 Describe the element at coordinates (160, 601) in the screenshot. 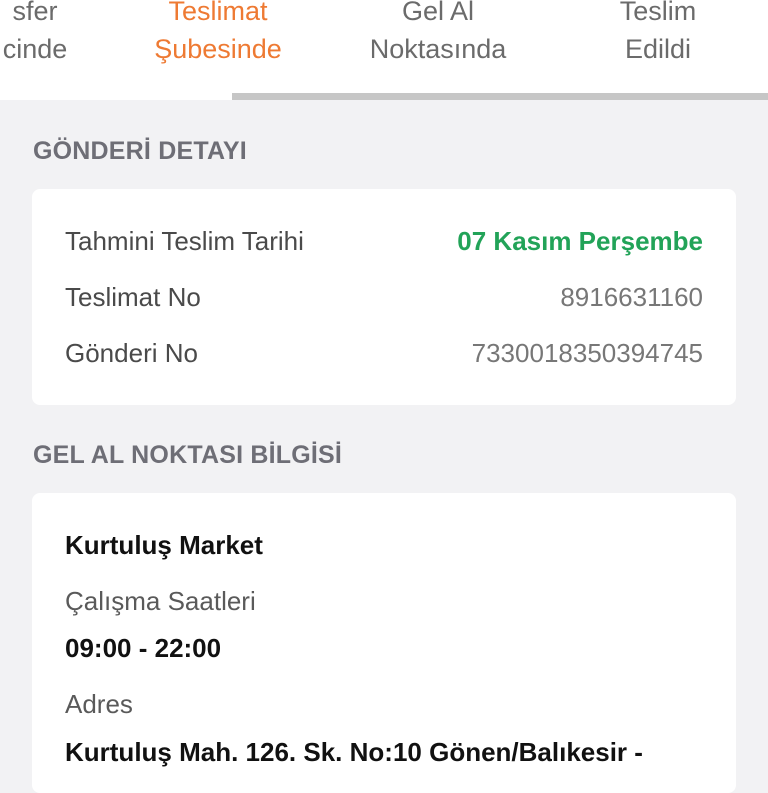

I see `working-hours-label: Çalışma Saatleri` at that location.